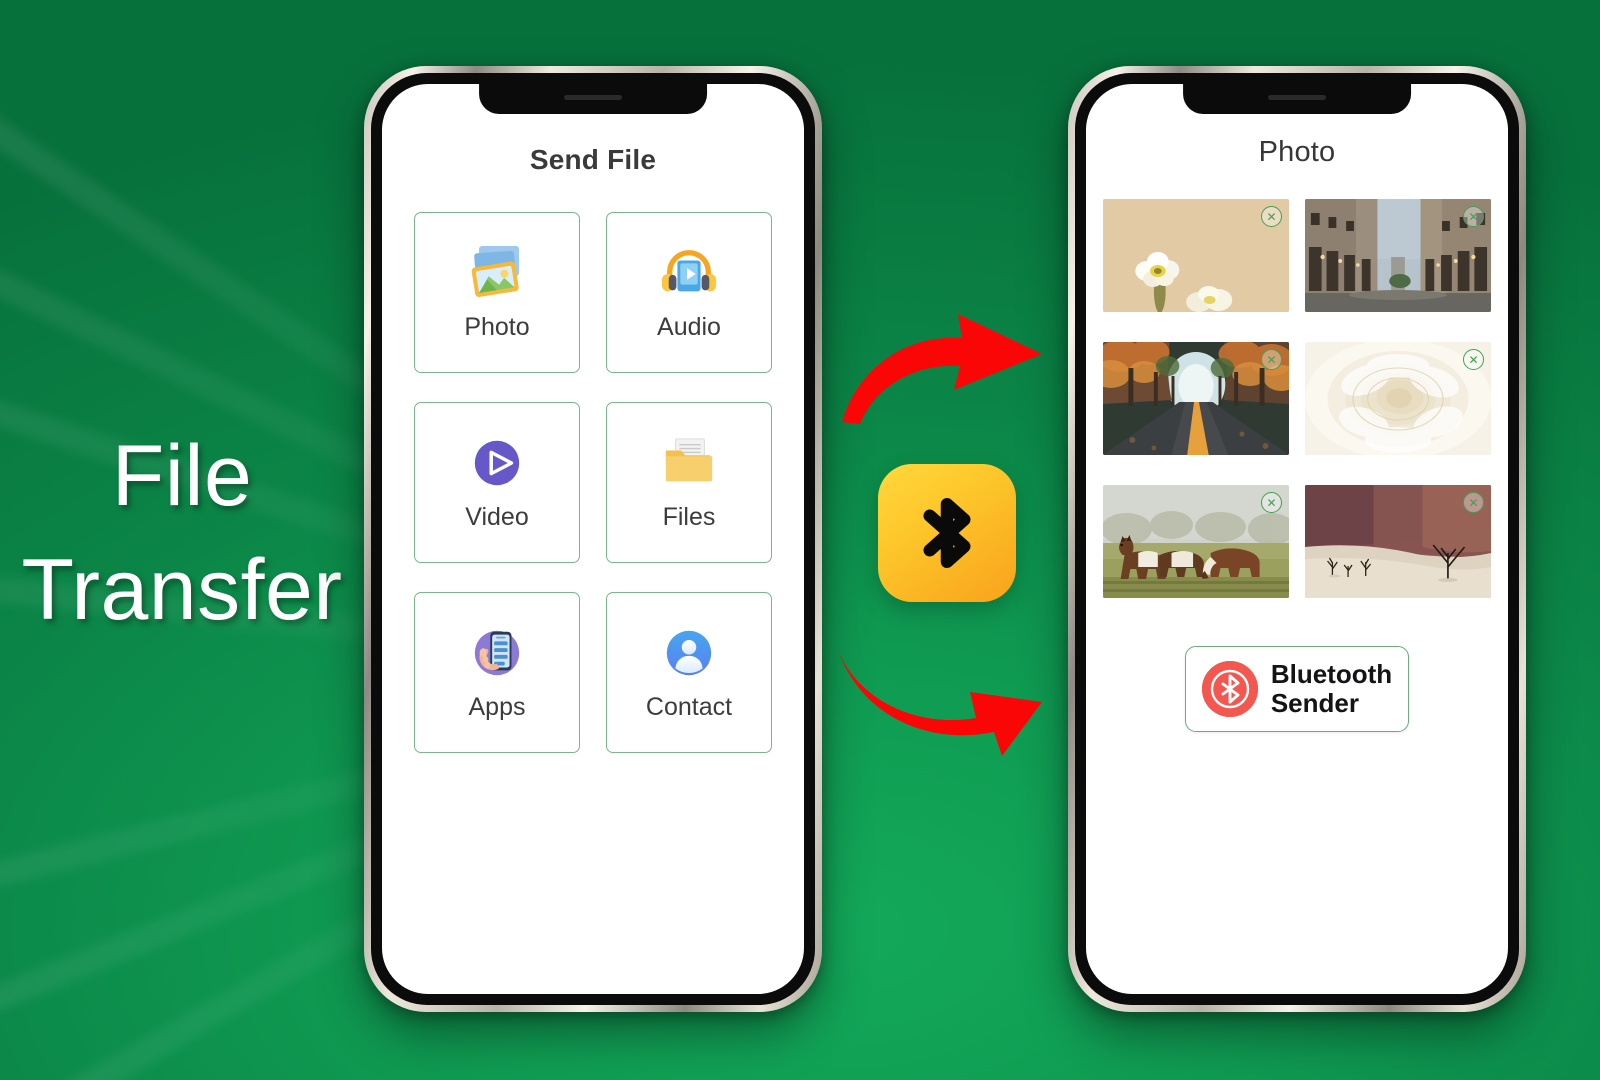  What do you see at coordinates (593, 159) in the screenshot?
I see `send-file-title: Send File` at bounding box center [593, 159].